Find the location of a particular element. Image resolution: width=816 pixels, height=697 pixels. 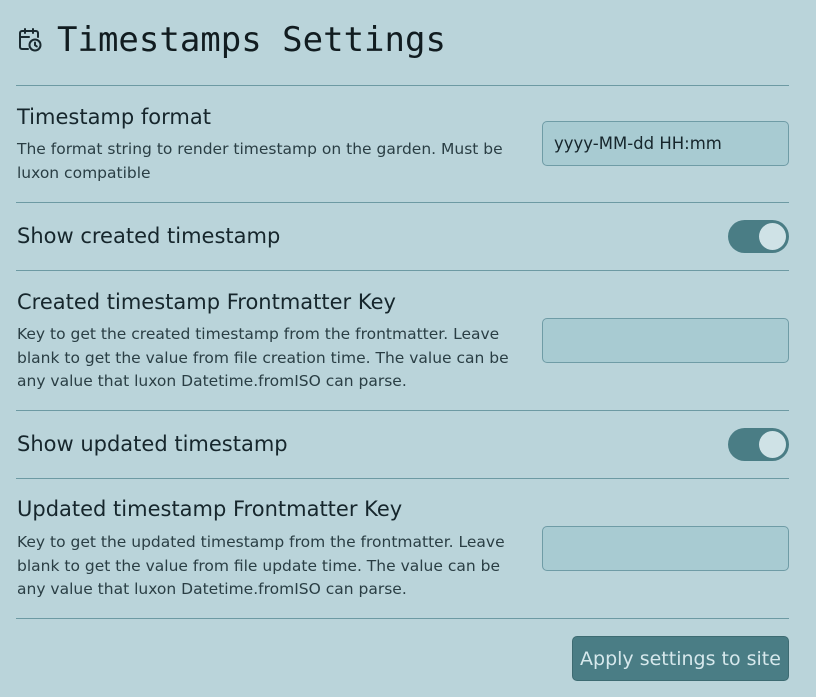

setting-name-show-updated: Show updated timestamp is located at coordinates (152, 444).